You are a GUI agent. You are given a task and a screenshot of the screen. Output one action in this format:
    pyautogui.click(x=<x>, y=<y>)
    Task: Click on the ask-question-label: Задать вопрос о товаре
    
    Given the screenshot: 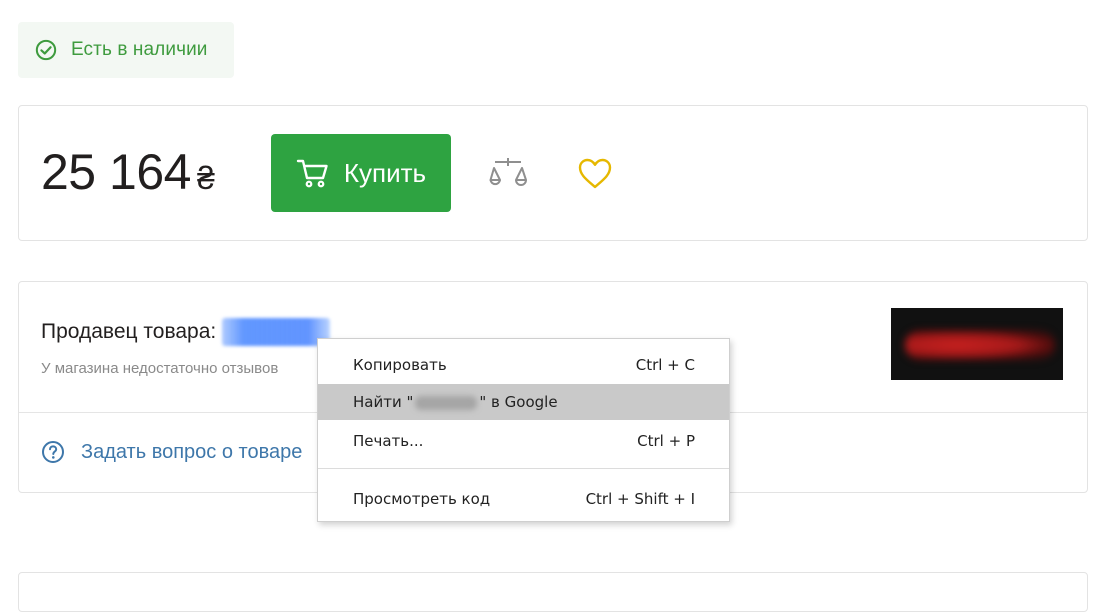 What is the action you would take?
    pyautogui.click(x=192, y=451)
    